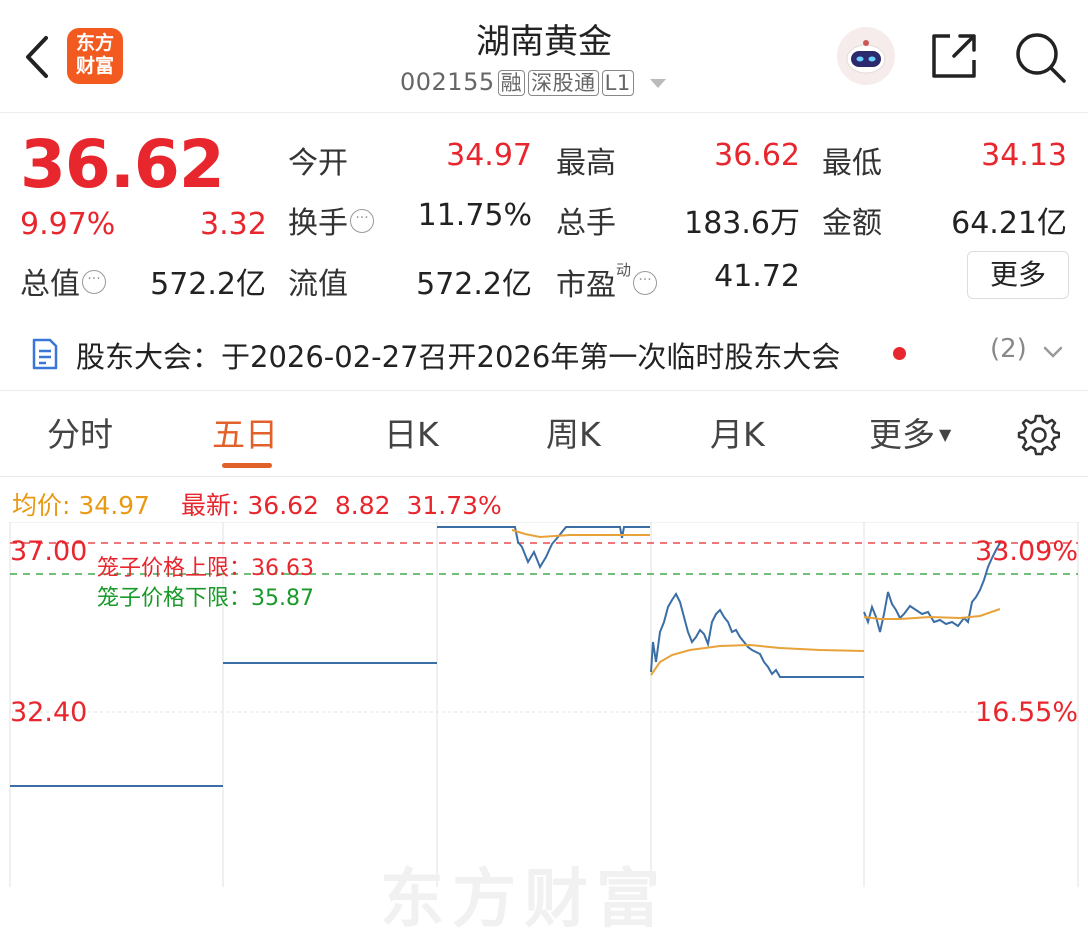 The image size is (1088, 940). Describe the element at coordinates (954, 56) in the screenshot. I see `share-icon` at that location.